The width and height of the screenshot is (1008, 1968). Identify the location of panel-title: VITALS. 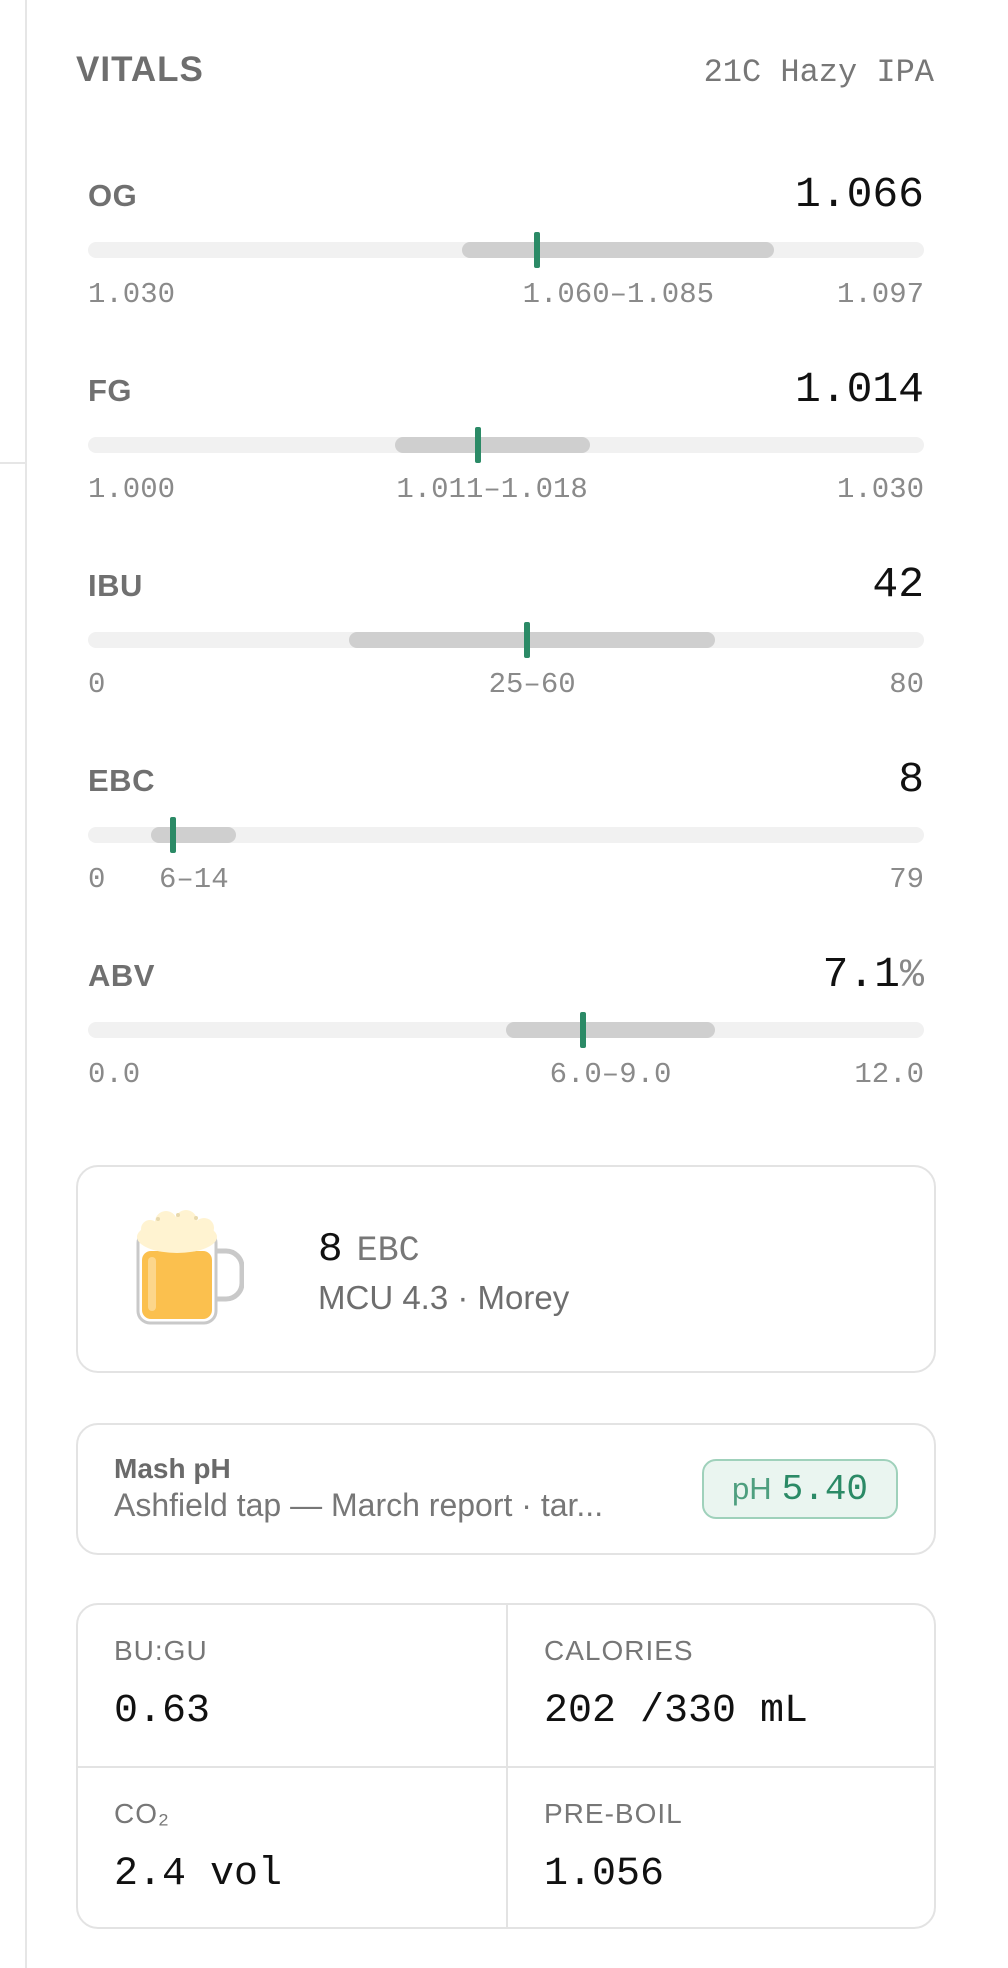
(140, 69).